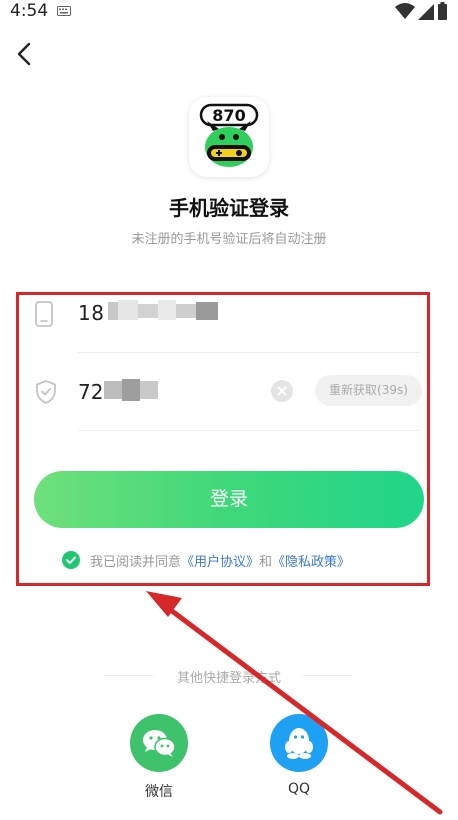  Describe the element at coordinates (159, 792) in the screenshot. I see `wechat-label: 微信` at that location.